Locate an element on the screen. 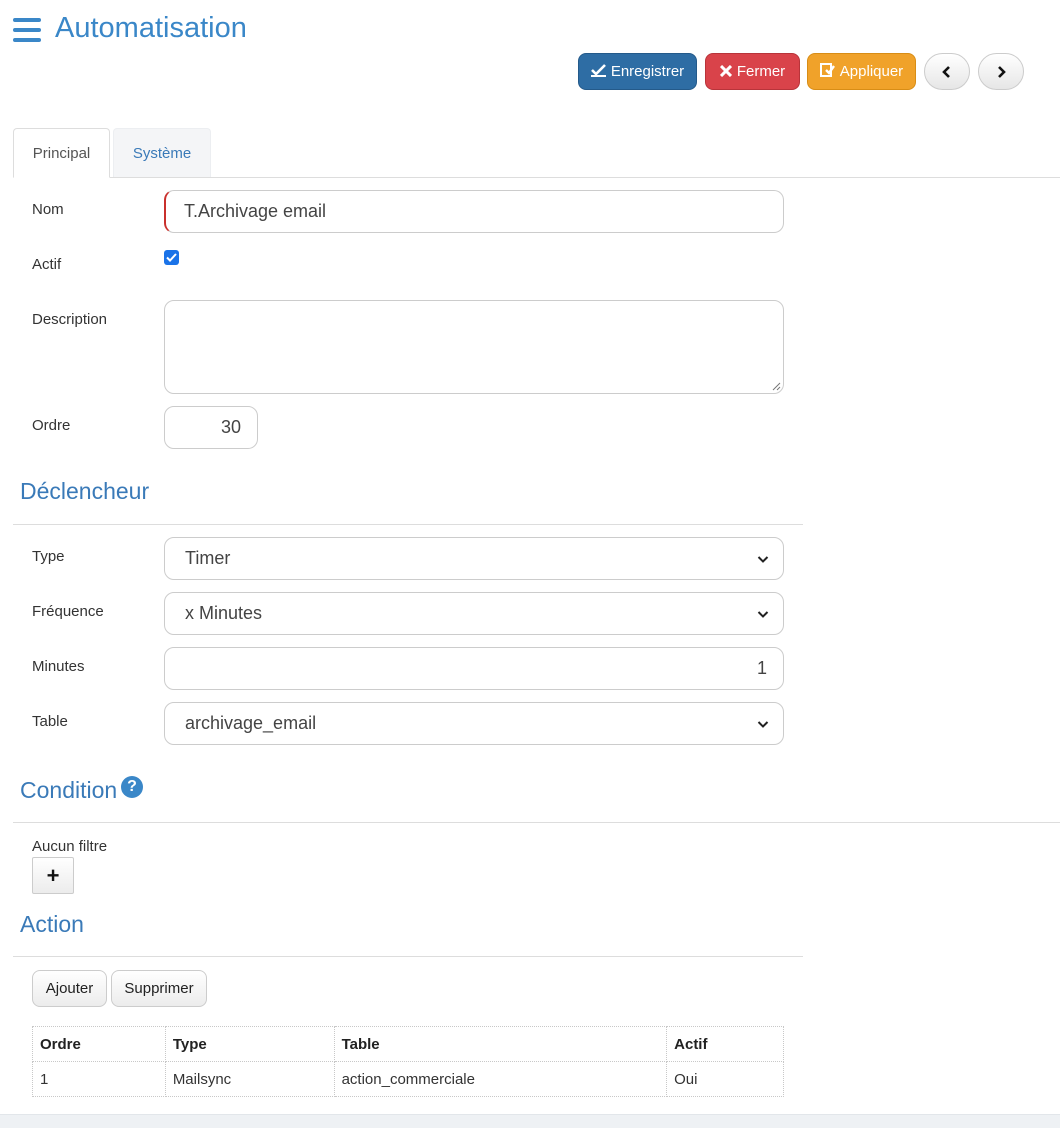 The width and height of the screenshot is (1060, 1128). close-button-label: Fermer is located at coordinates (761, 71).